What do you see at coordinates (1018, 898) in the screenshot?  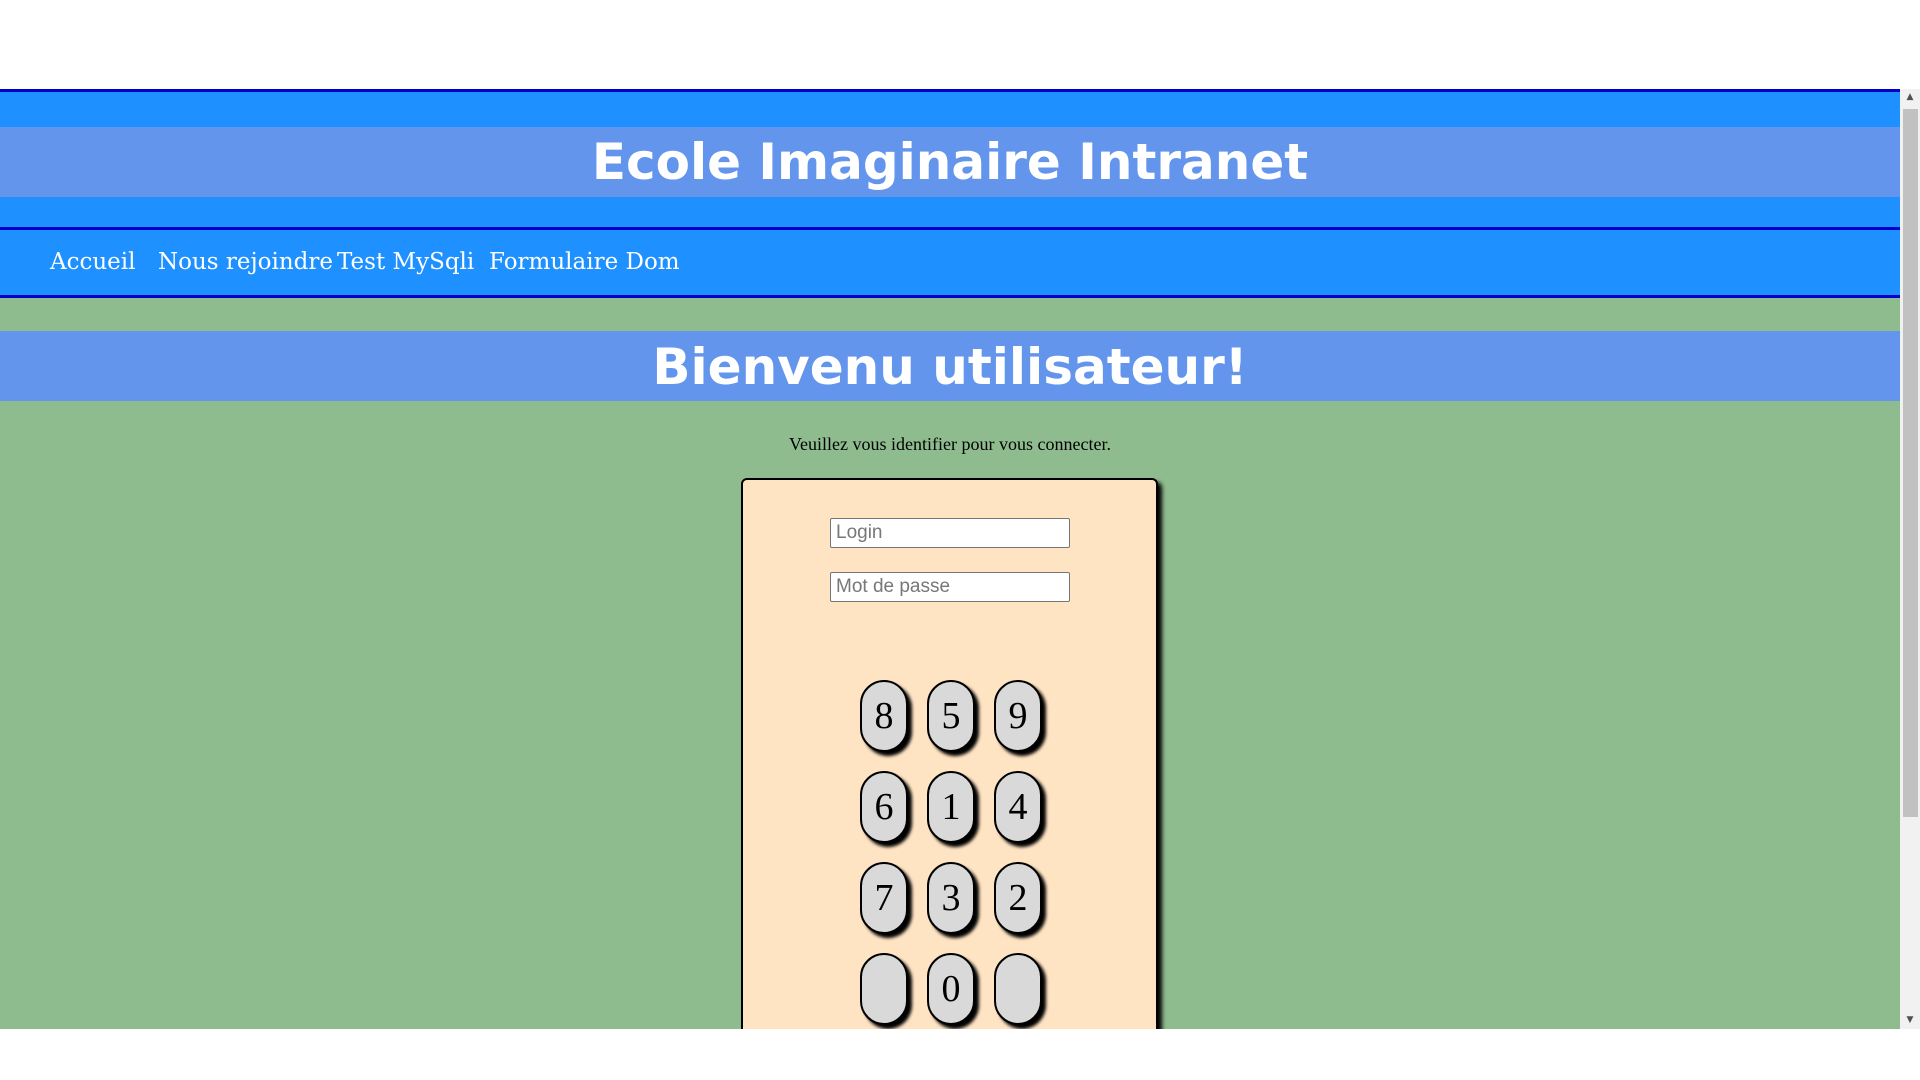 I see `keypad-key: 2` at bounding box center [1018, 898].